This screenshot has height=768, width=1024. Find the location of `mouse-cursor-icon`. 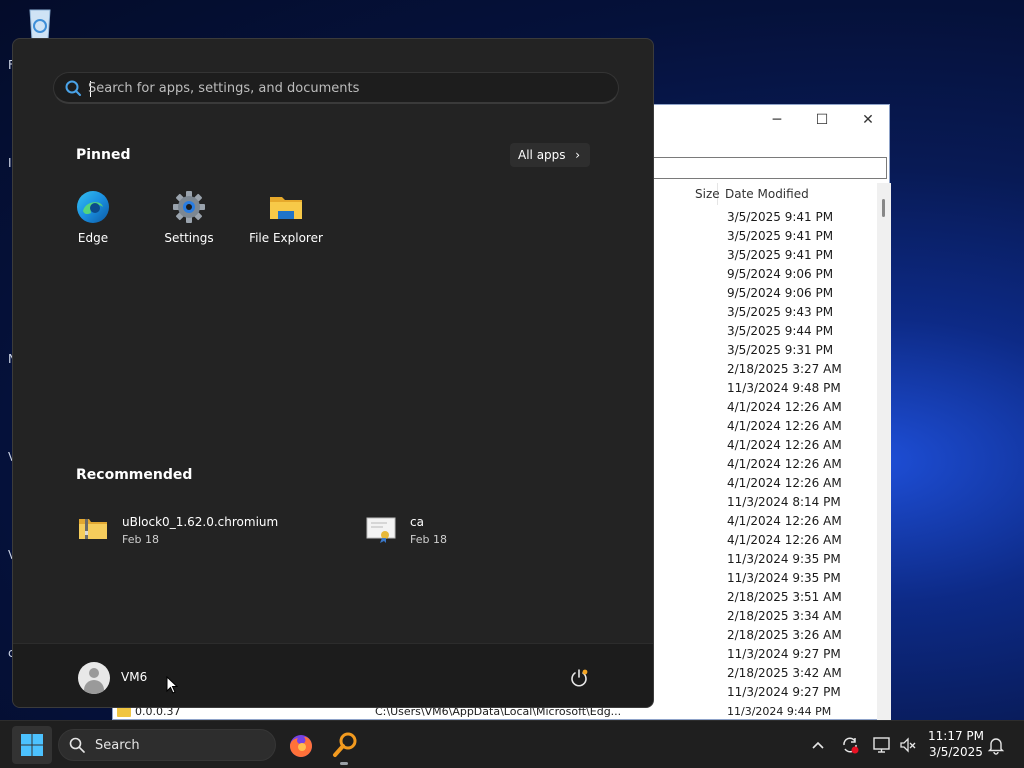

mouse-cursor-icon is located at coordinates (172, 685).